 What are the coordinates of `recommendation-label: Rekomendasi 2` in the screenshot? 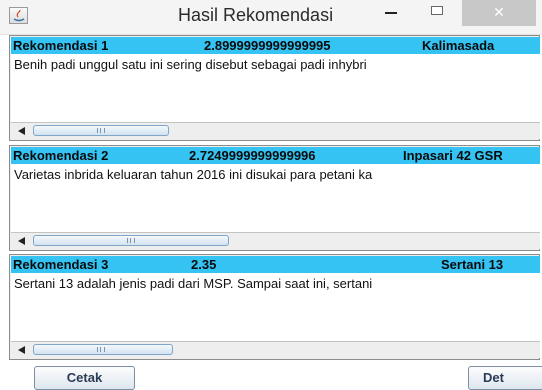 It's located at (61, 155).